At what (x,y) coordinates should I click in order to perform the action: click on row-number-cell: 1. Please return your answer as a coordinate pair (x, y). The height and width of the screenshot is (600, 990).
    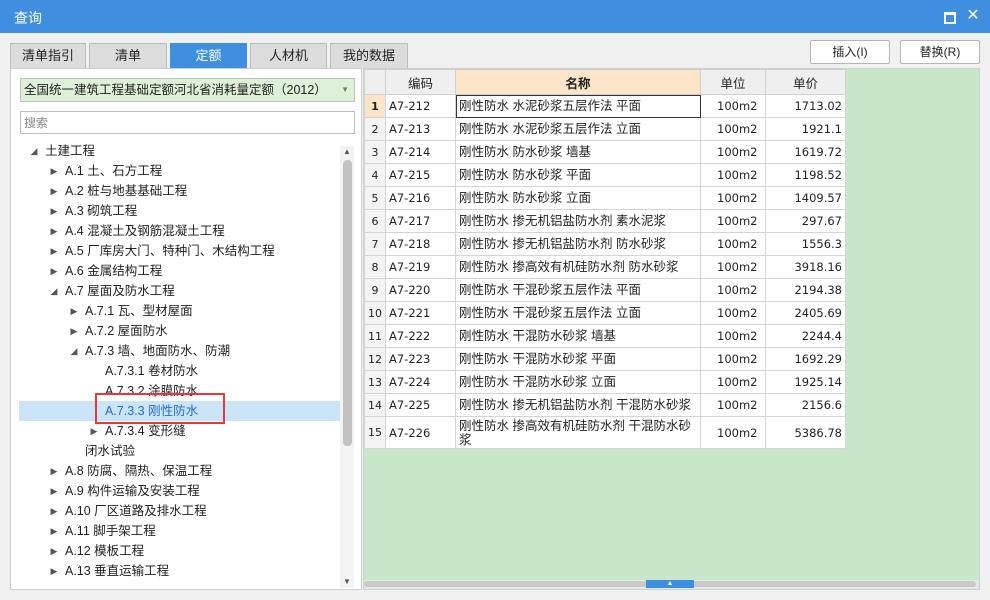
    Looking at the image, I should click on (375, 106).